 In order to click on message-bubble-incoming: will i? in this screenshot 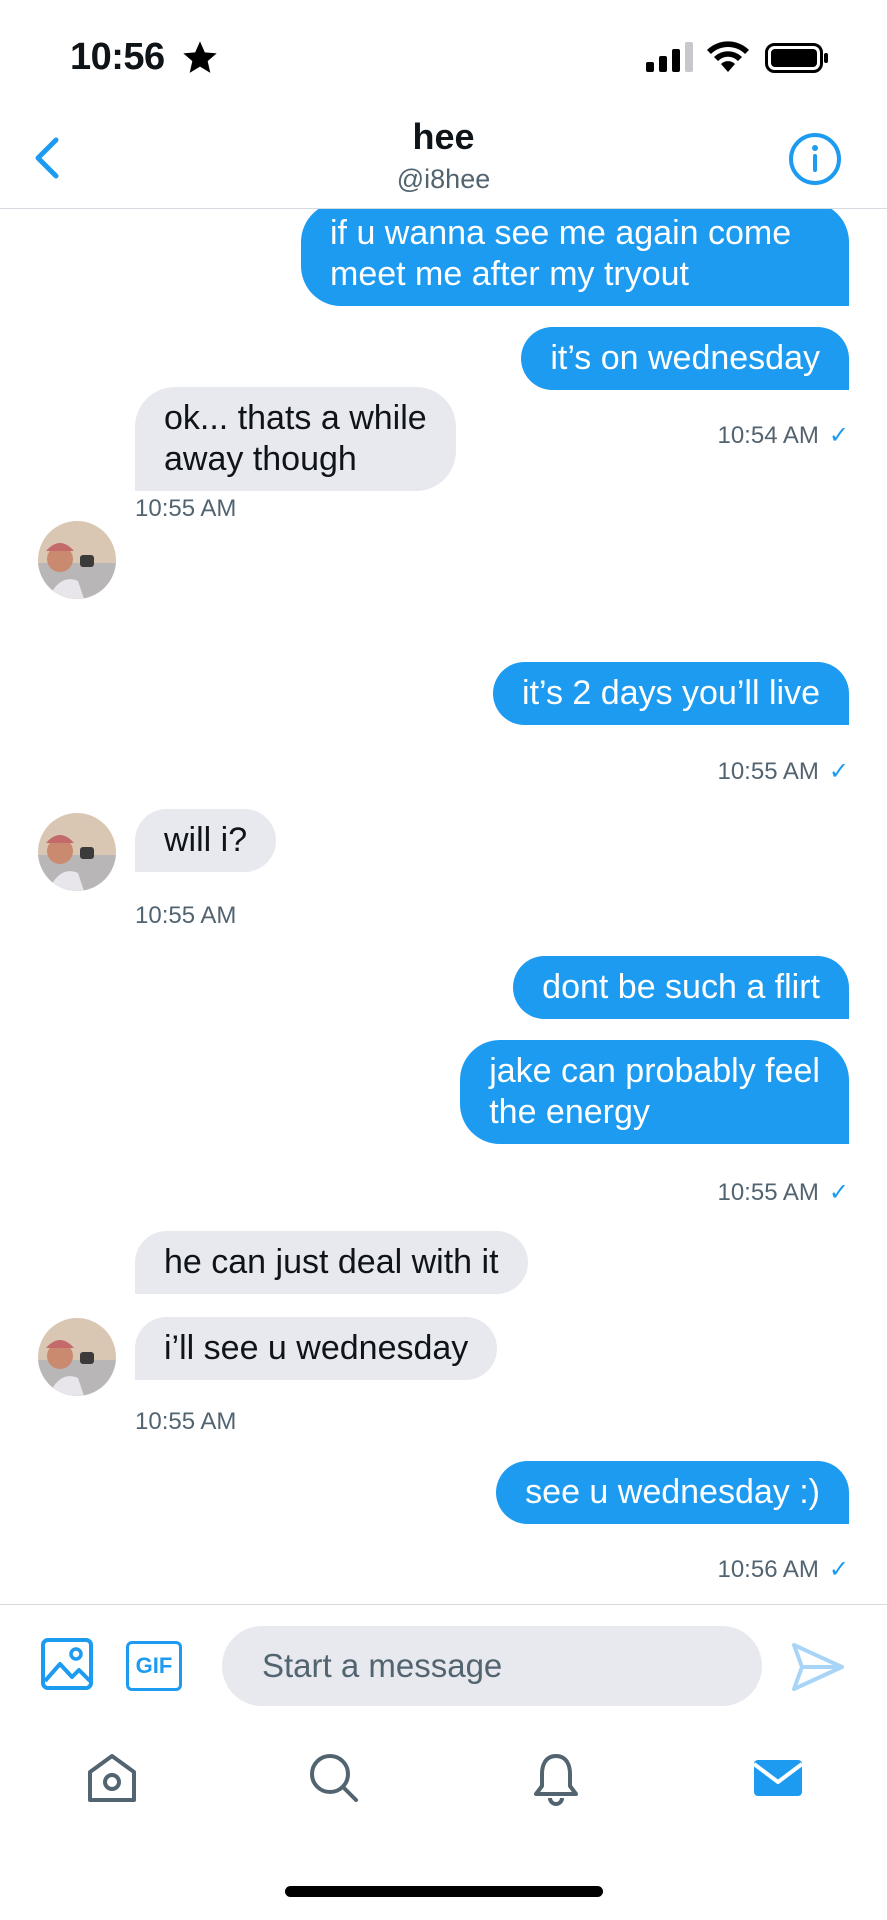, I will do `click(206, 840)`.